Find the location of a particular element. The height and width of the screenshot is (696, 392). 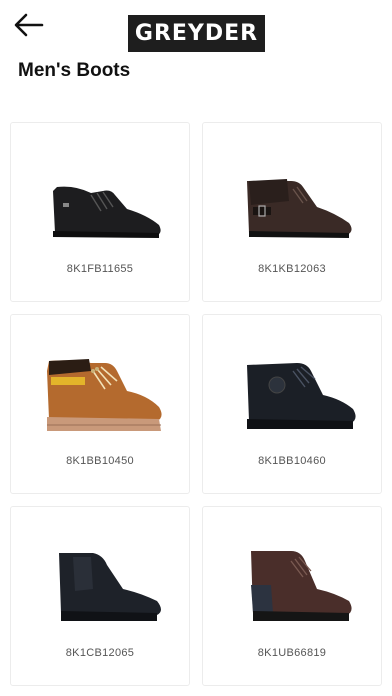

product-code: 8K1CB12065 is located at coordinates (100, 653).